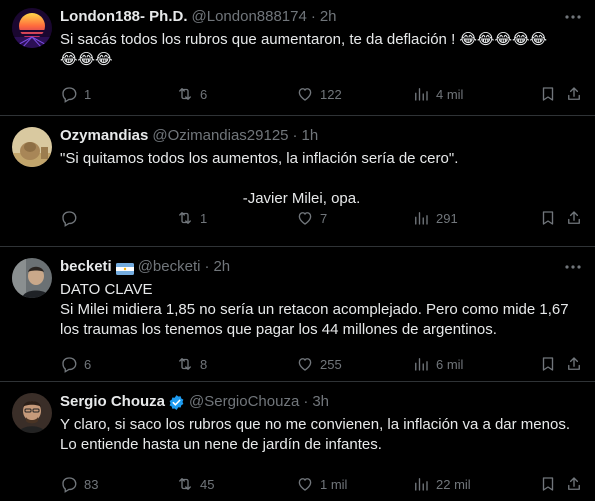 Image resolution: width=595 pixels, height=501 pixels. Describe the element at coordinates (334, 484) in the screenshot. I see `like-count: 1 mil` at that location.